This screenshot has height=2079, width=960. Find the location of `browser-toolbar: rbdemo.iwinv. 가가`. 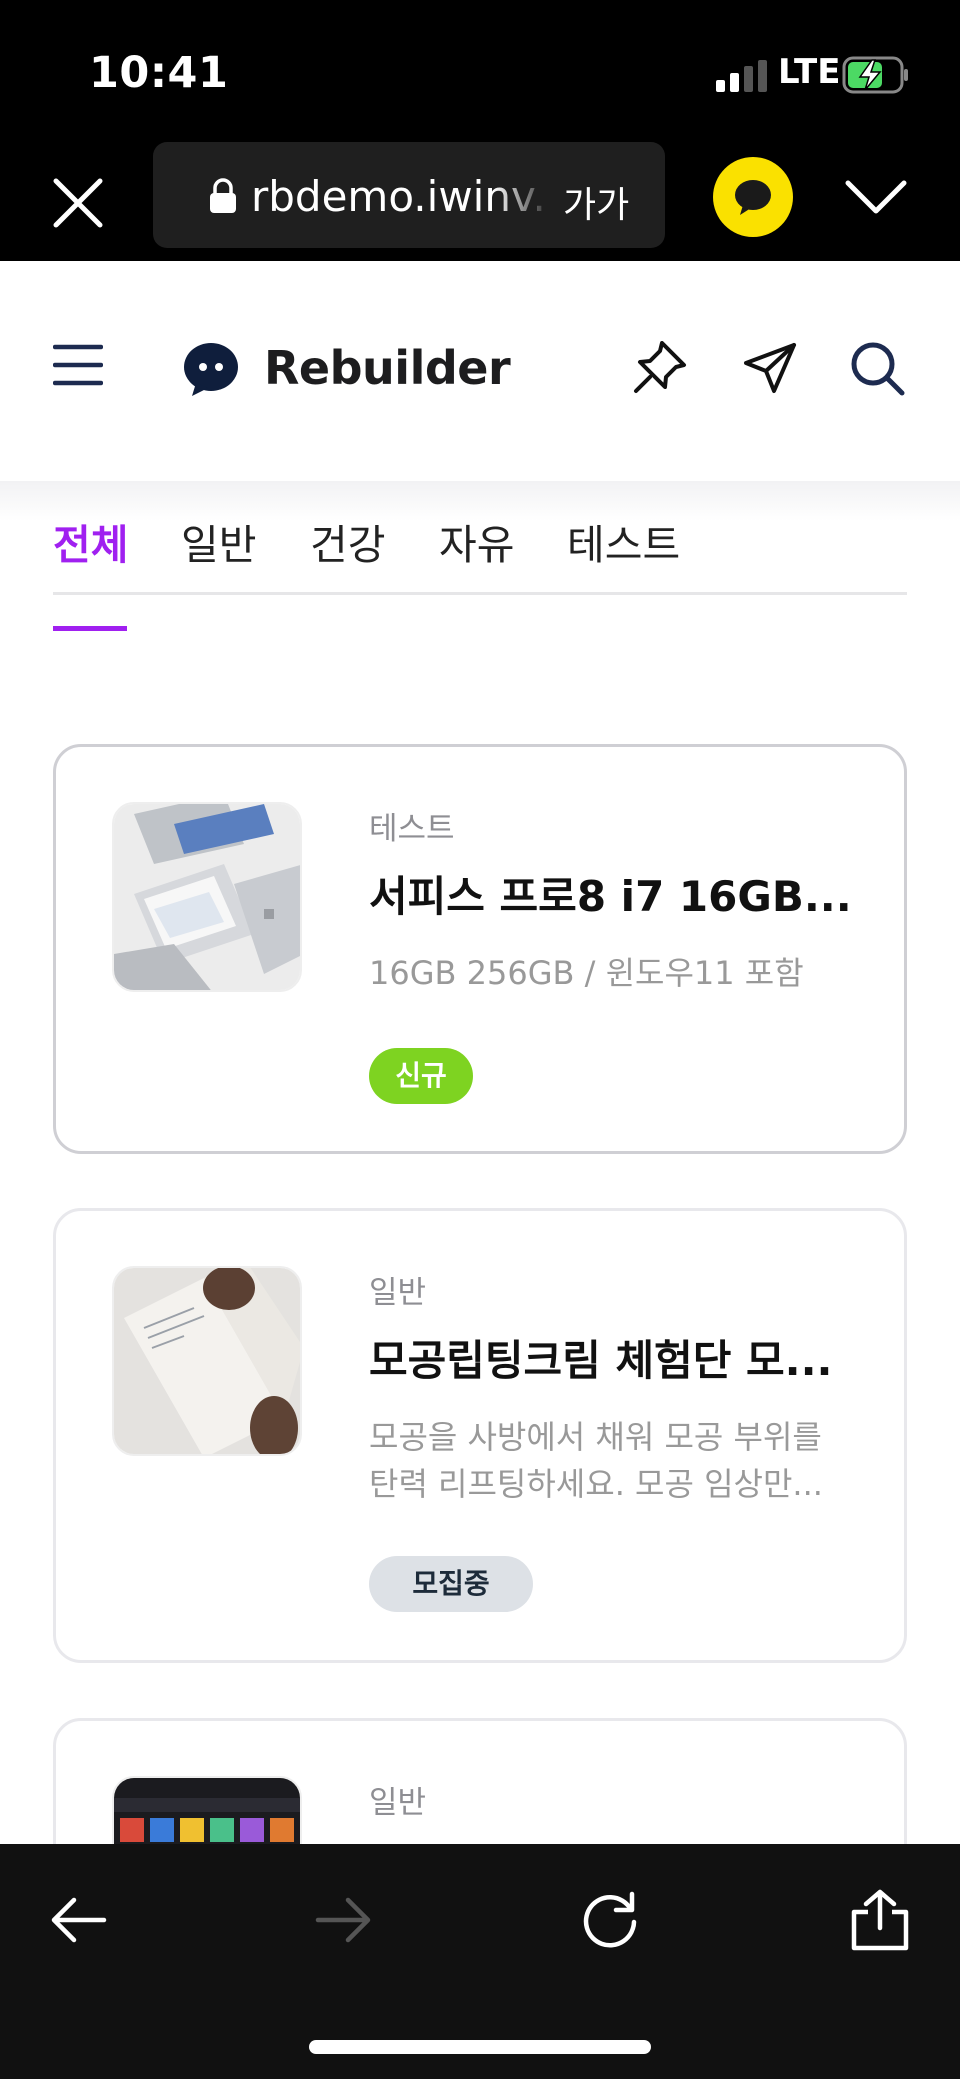

browser-toolbar: rbdemo.iwinv. 가가 is located at coordinates (480, 200).